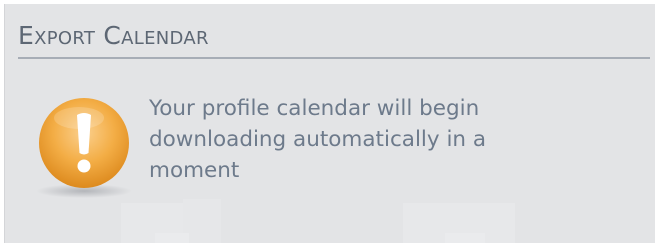 Image resolution: width=655 pixels, height=243 pixels. Describe the element at coordinates (84, 148) in the screenshot. I see `exclamation-warning-icon` at that location.